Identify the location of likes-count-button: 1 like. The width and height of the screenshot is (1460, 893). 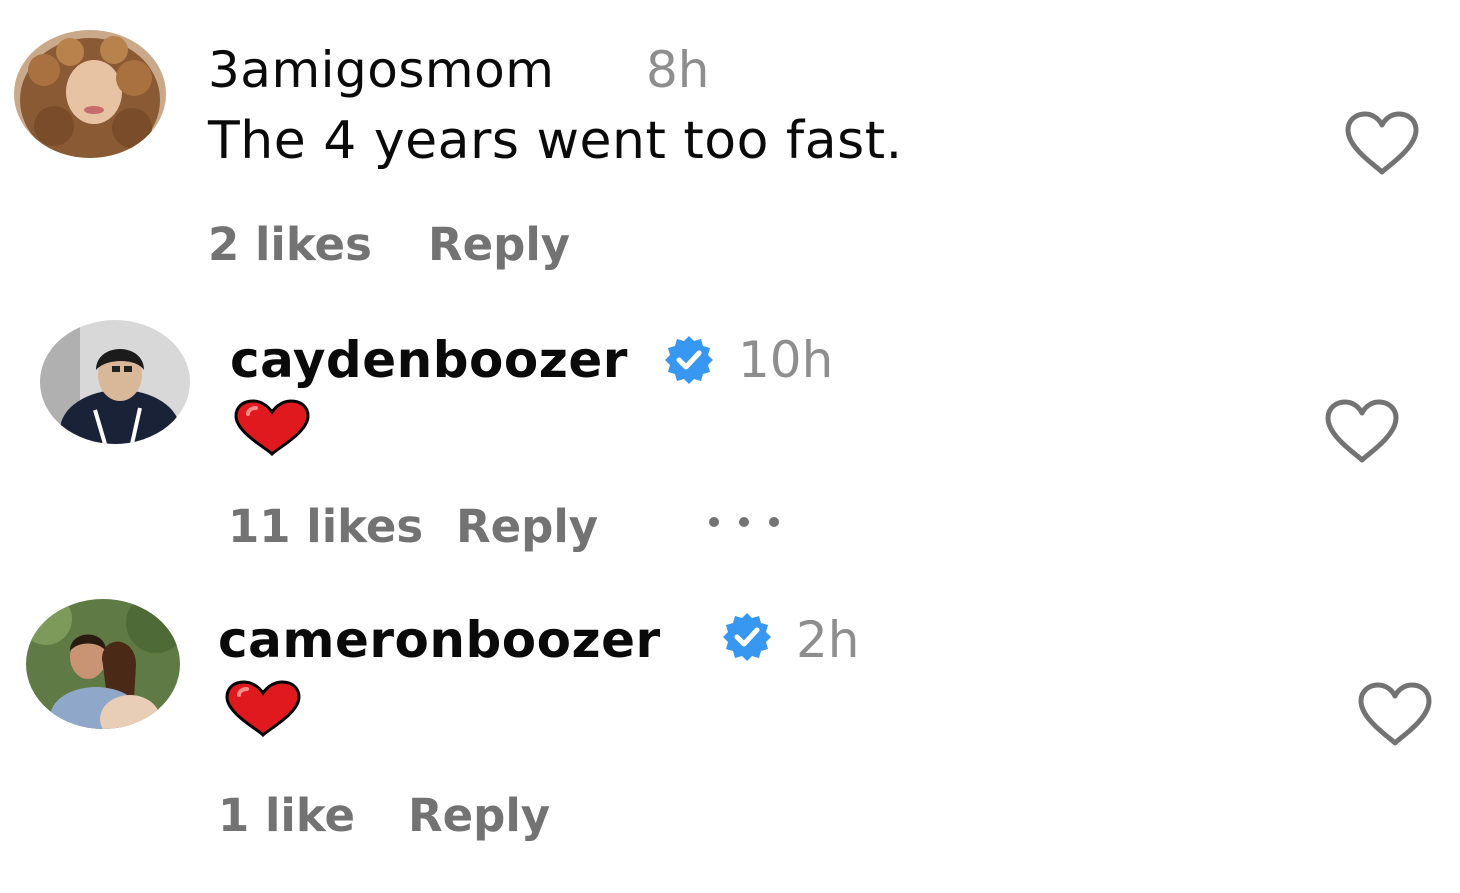
(286, 815).